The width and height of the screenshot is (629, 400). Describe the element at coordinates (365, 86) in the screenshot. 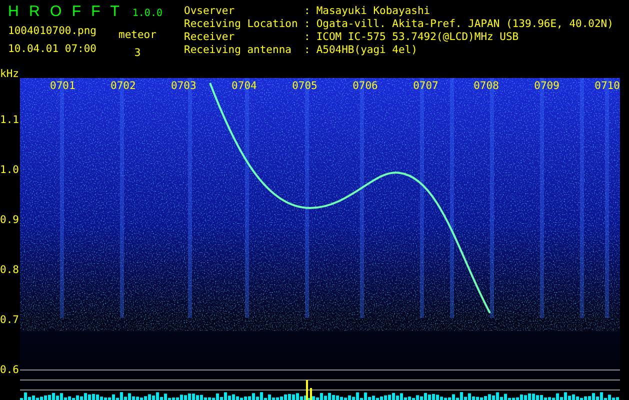

I see `time-label: 0706` at that location.